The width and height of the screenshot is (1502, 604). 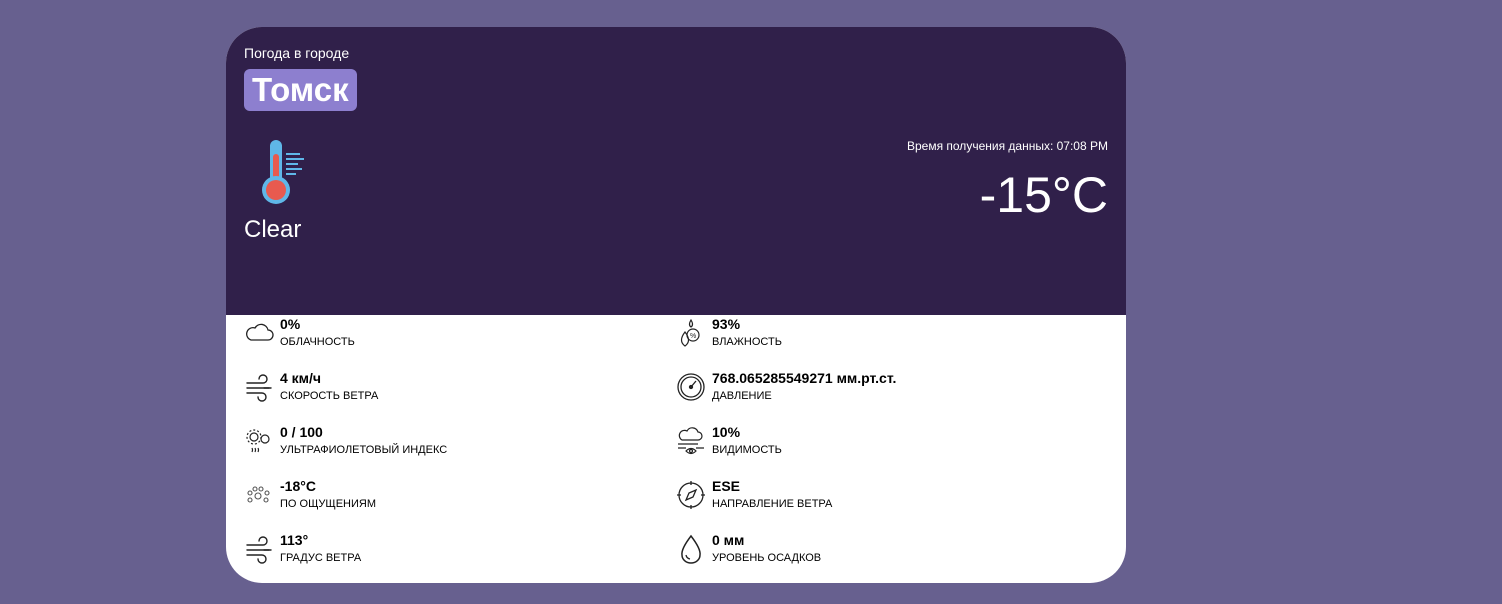 I want to click on visibility-icon, so click(x=691, y=441).